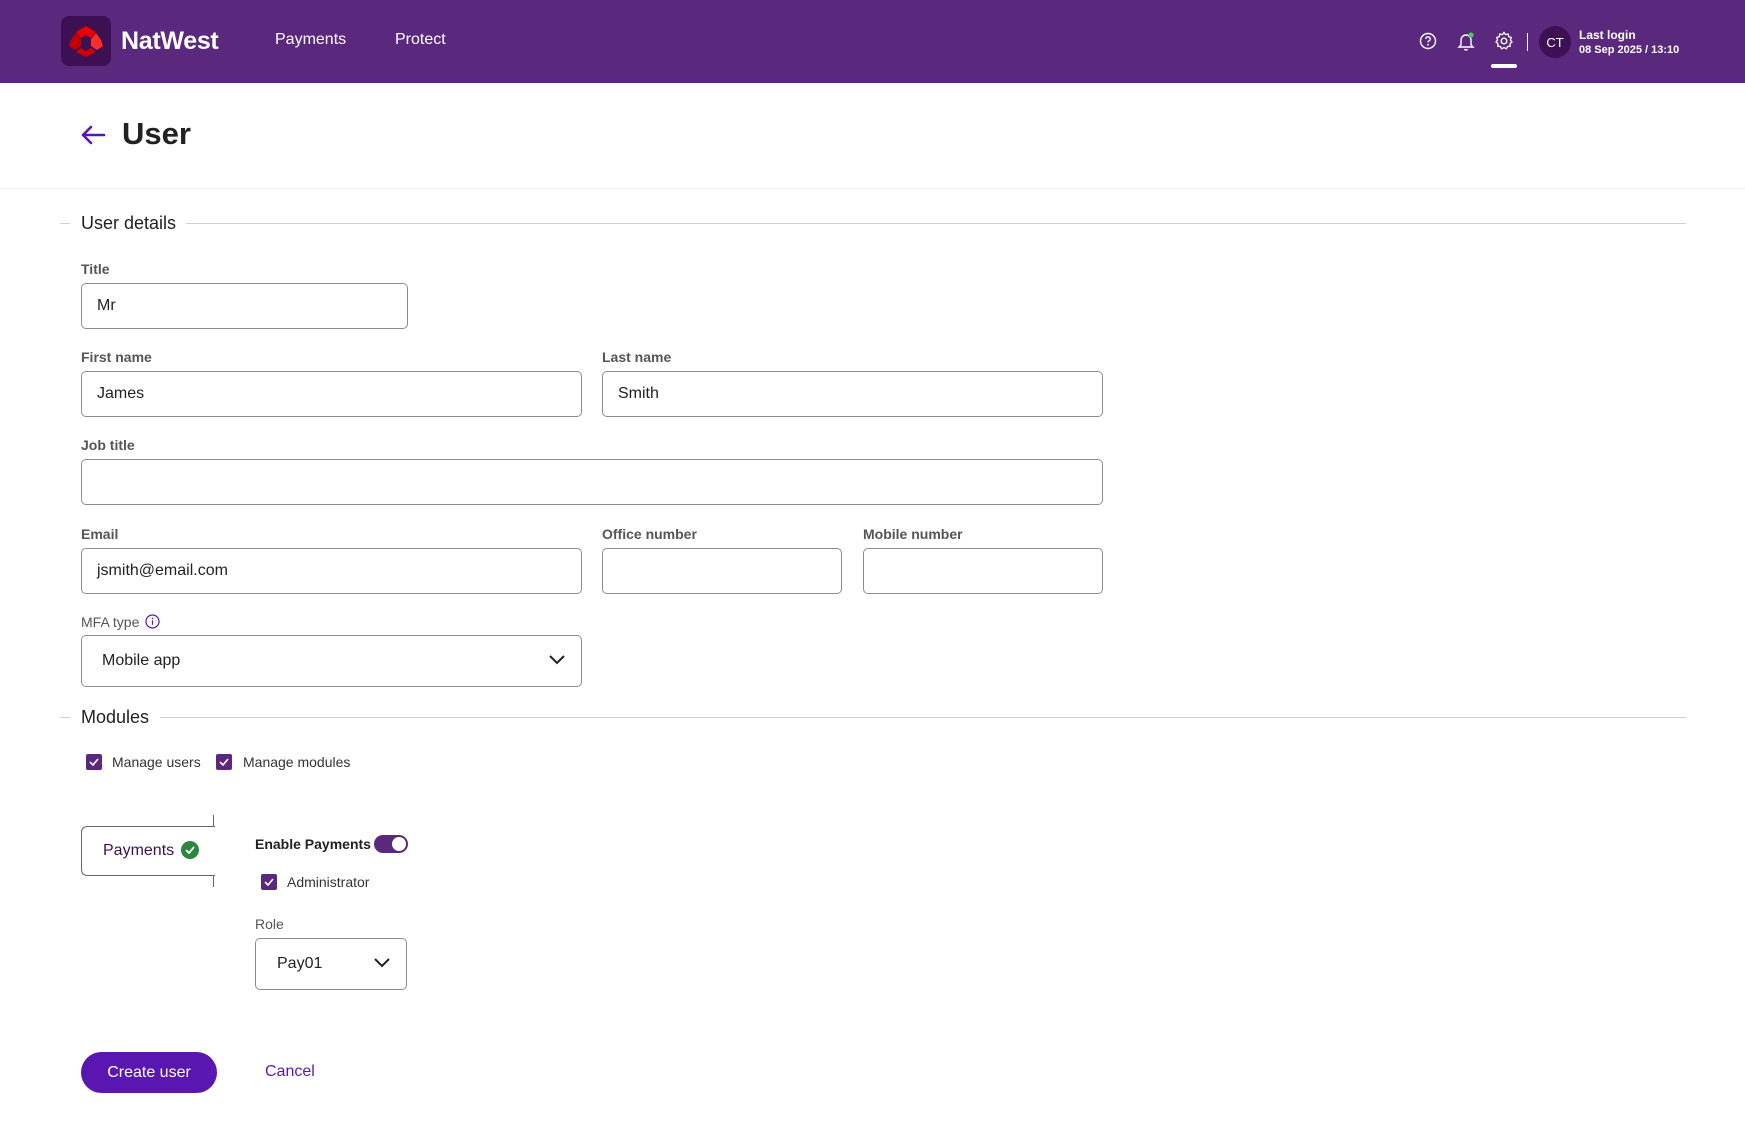 This screenshot has width=1745, height=1133. I want to click on toggle-knob, so click(399, 844).